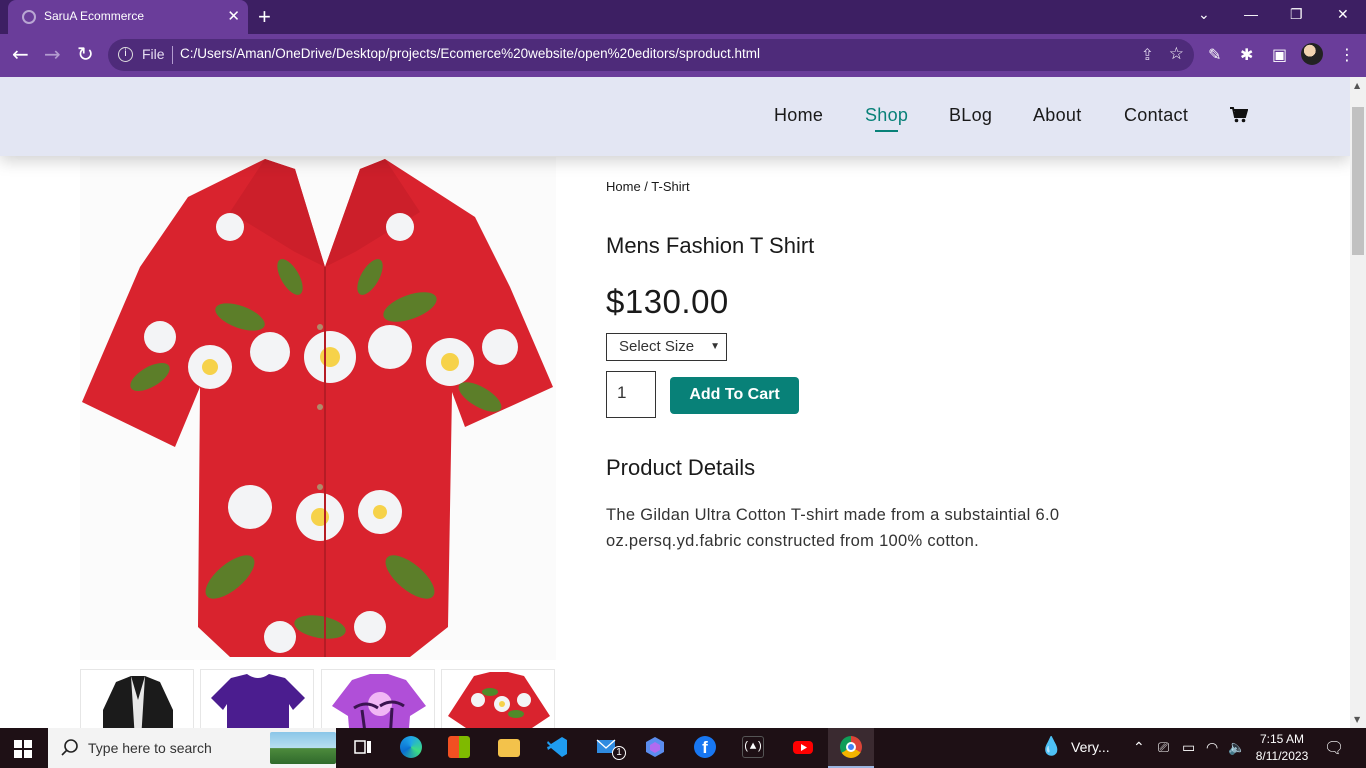 Image resolution: width=1366 pixels, height=768 pixels. I want to click on page-favicon-icon, so click(29, 17).